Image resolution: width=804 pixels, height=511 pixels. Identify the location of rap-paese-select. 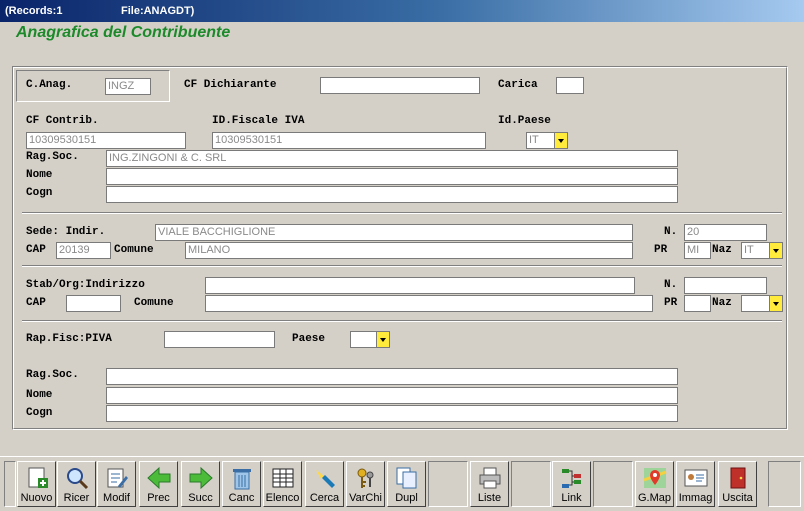
(370, 339).